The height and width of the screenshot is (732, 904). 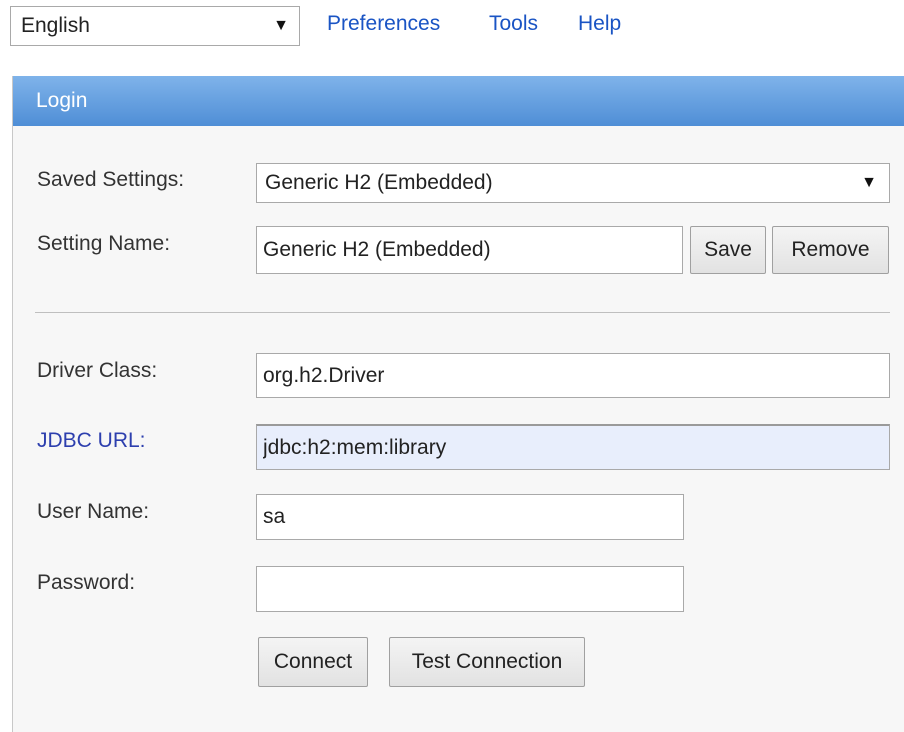 I want to click on help-link: Help, so click(x=599, y=24).